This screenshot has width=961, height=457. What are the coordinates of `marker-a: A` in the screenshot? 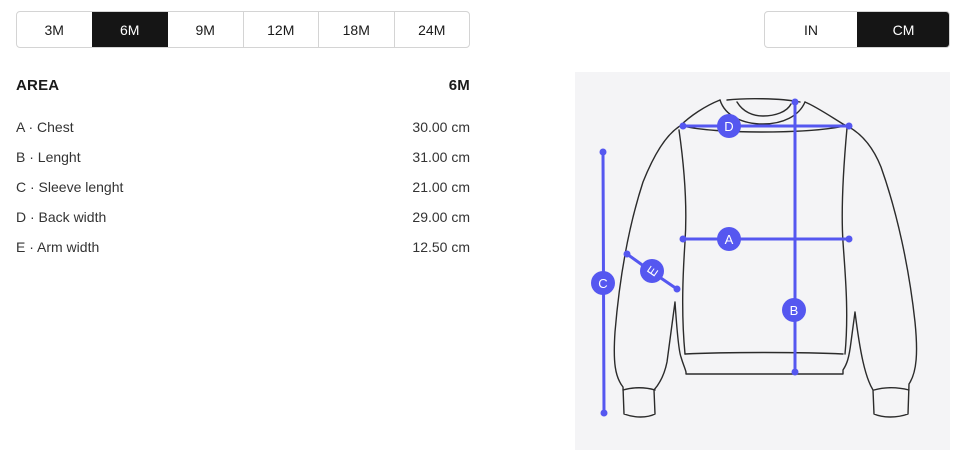 It's located at (729, 239).